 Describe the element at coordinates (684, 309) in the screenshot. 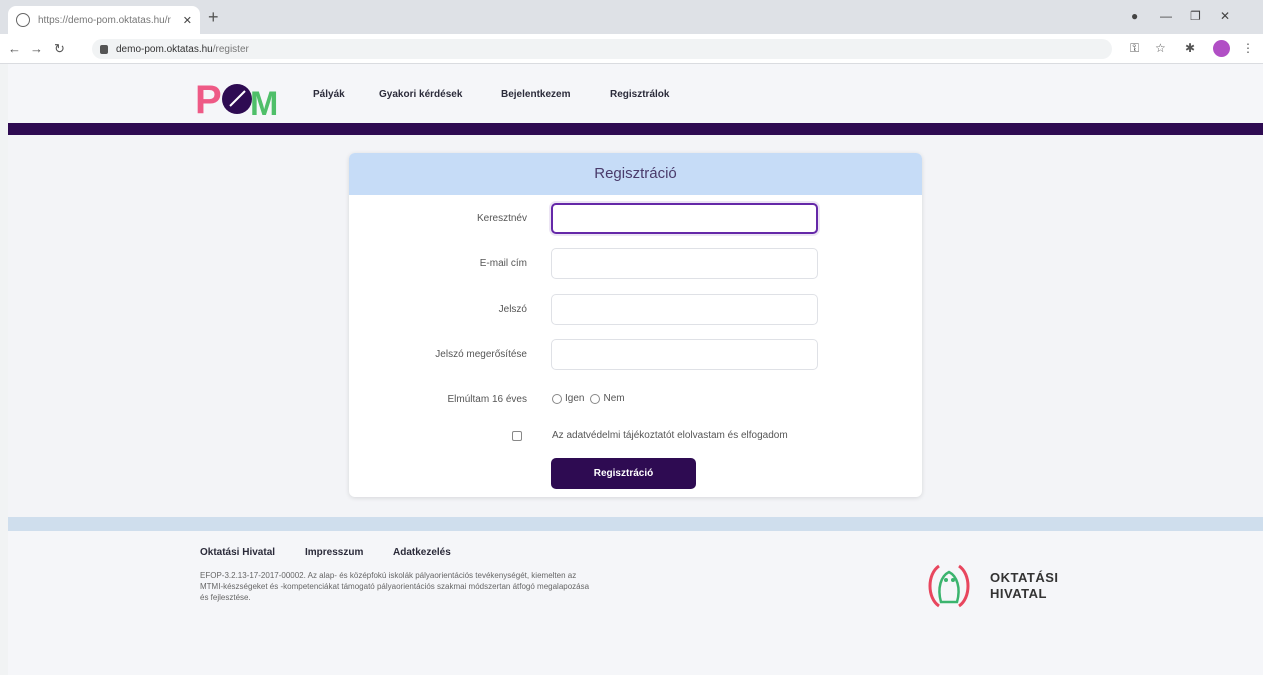

I see `password-input` at that location.